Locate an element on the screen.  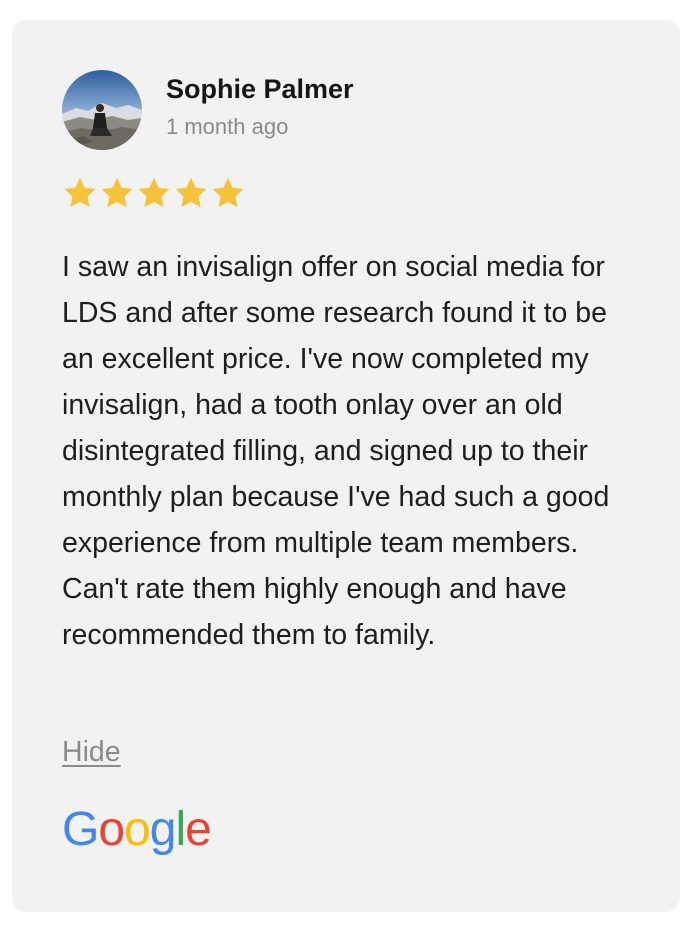
star-rating is located at coordinates (154, 193).